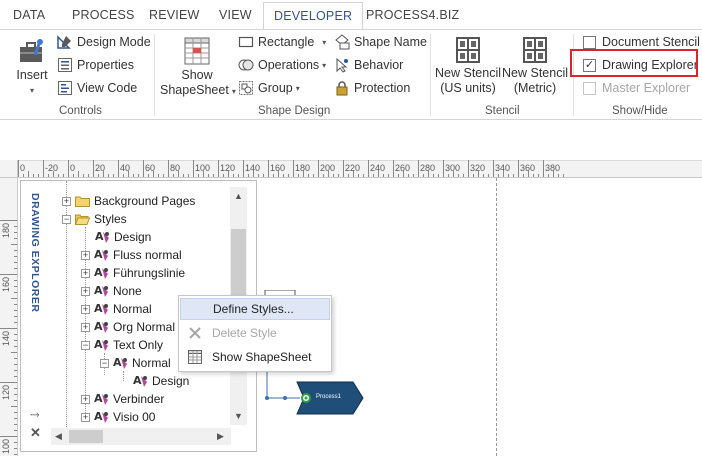 The image size is (702, 456). I want to click on protection-button: Protection, so click(372, 88).